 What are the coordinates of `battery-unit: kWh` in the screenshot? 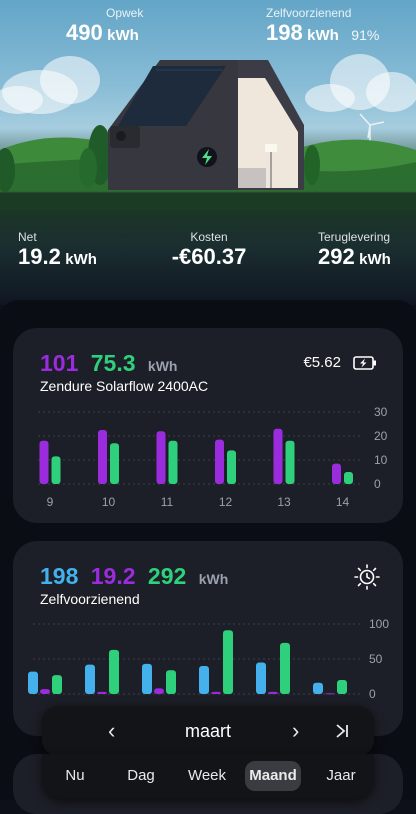 It's located at (162, 366).